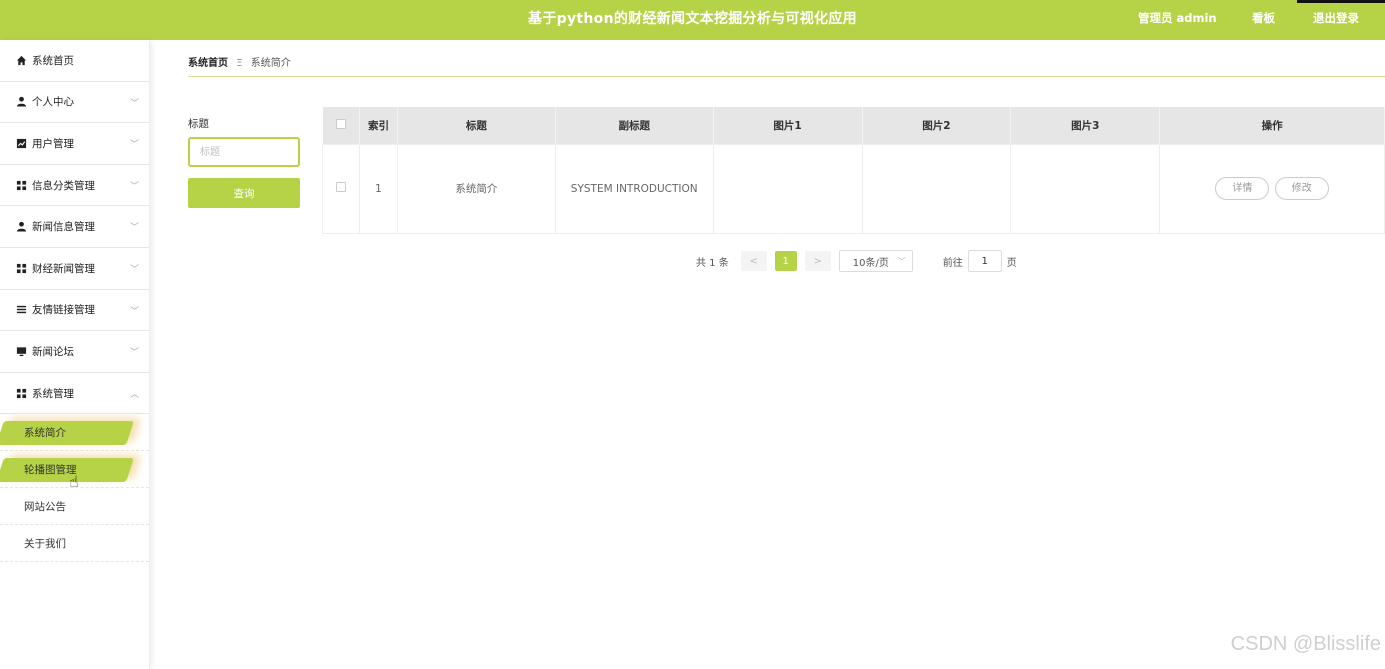 This screenshot has width=1385, height=669. I want to click on goto-label: 前往, so click(952, 263).